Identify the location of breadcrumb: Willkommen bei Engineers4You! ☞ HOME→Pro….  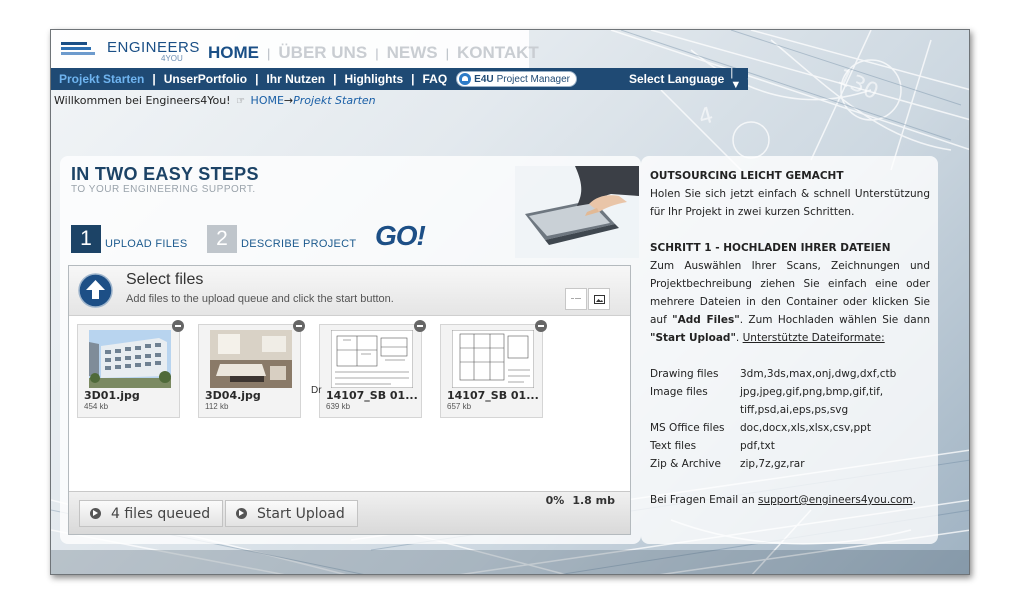
(215, 100).